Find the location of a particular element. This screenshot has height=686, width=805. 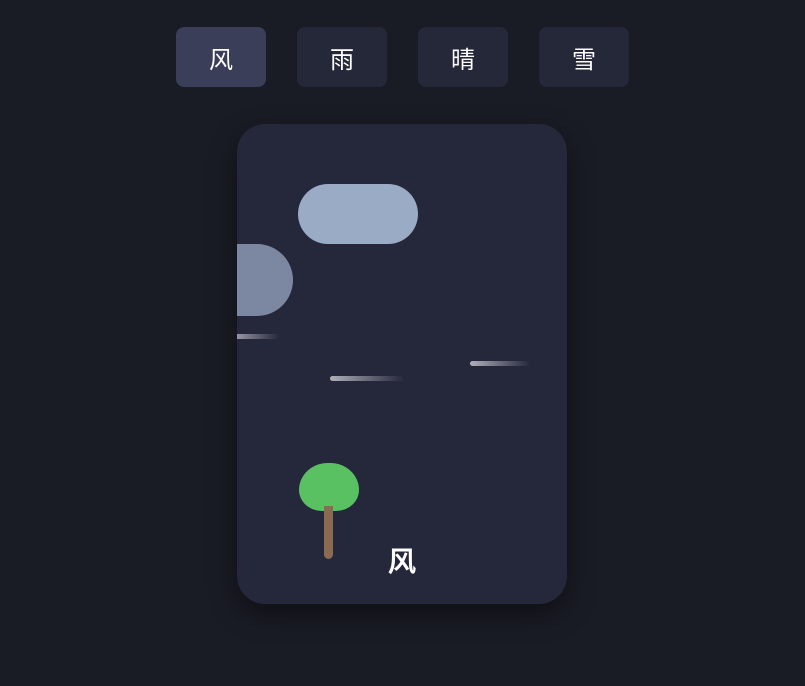

tab-rain: 雨 is located at coordinates (342, 57).